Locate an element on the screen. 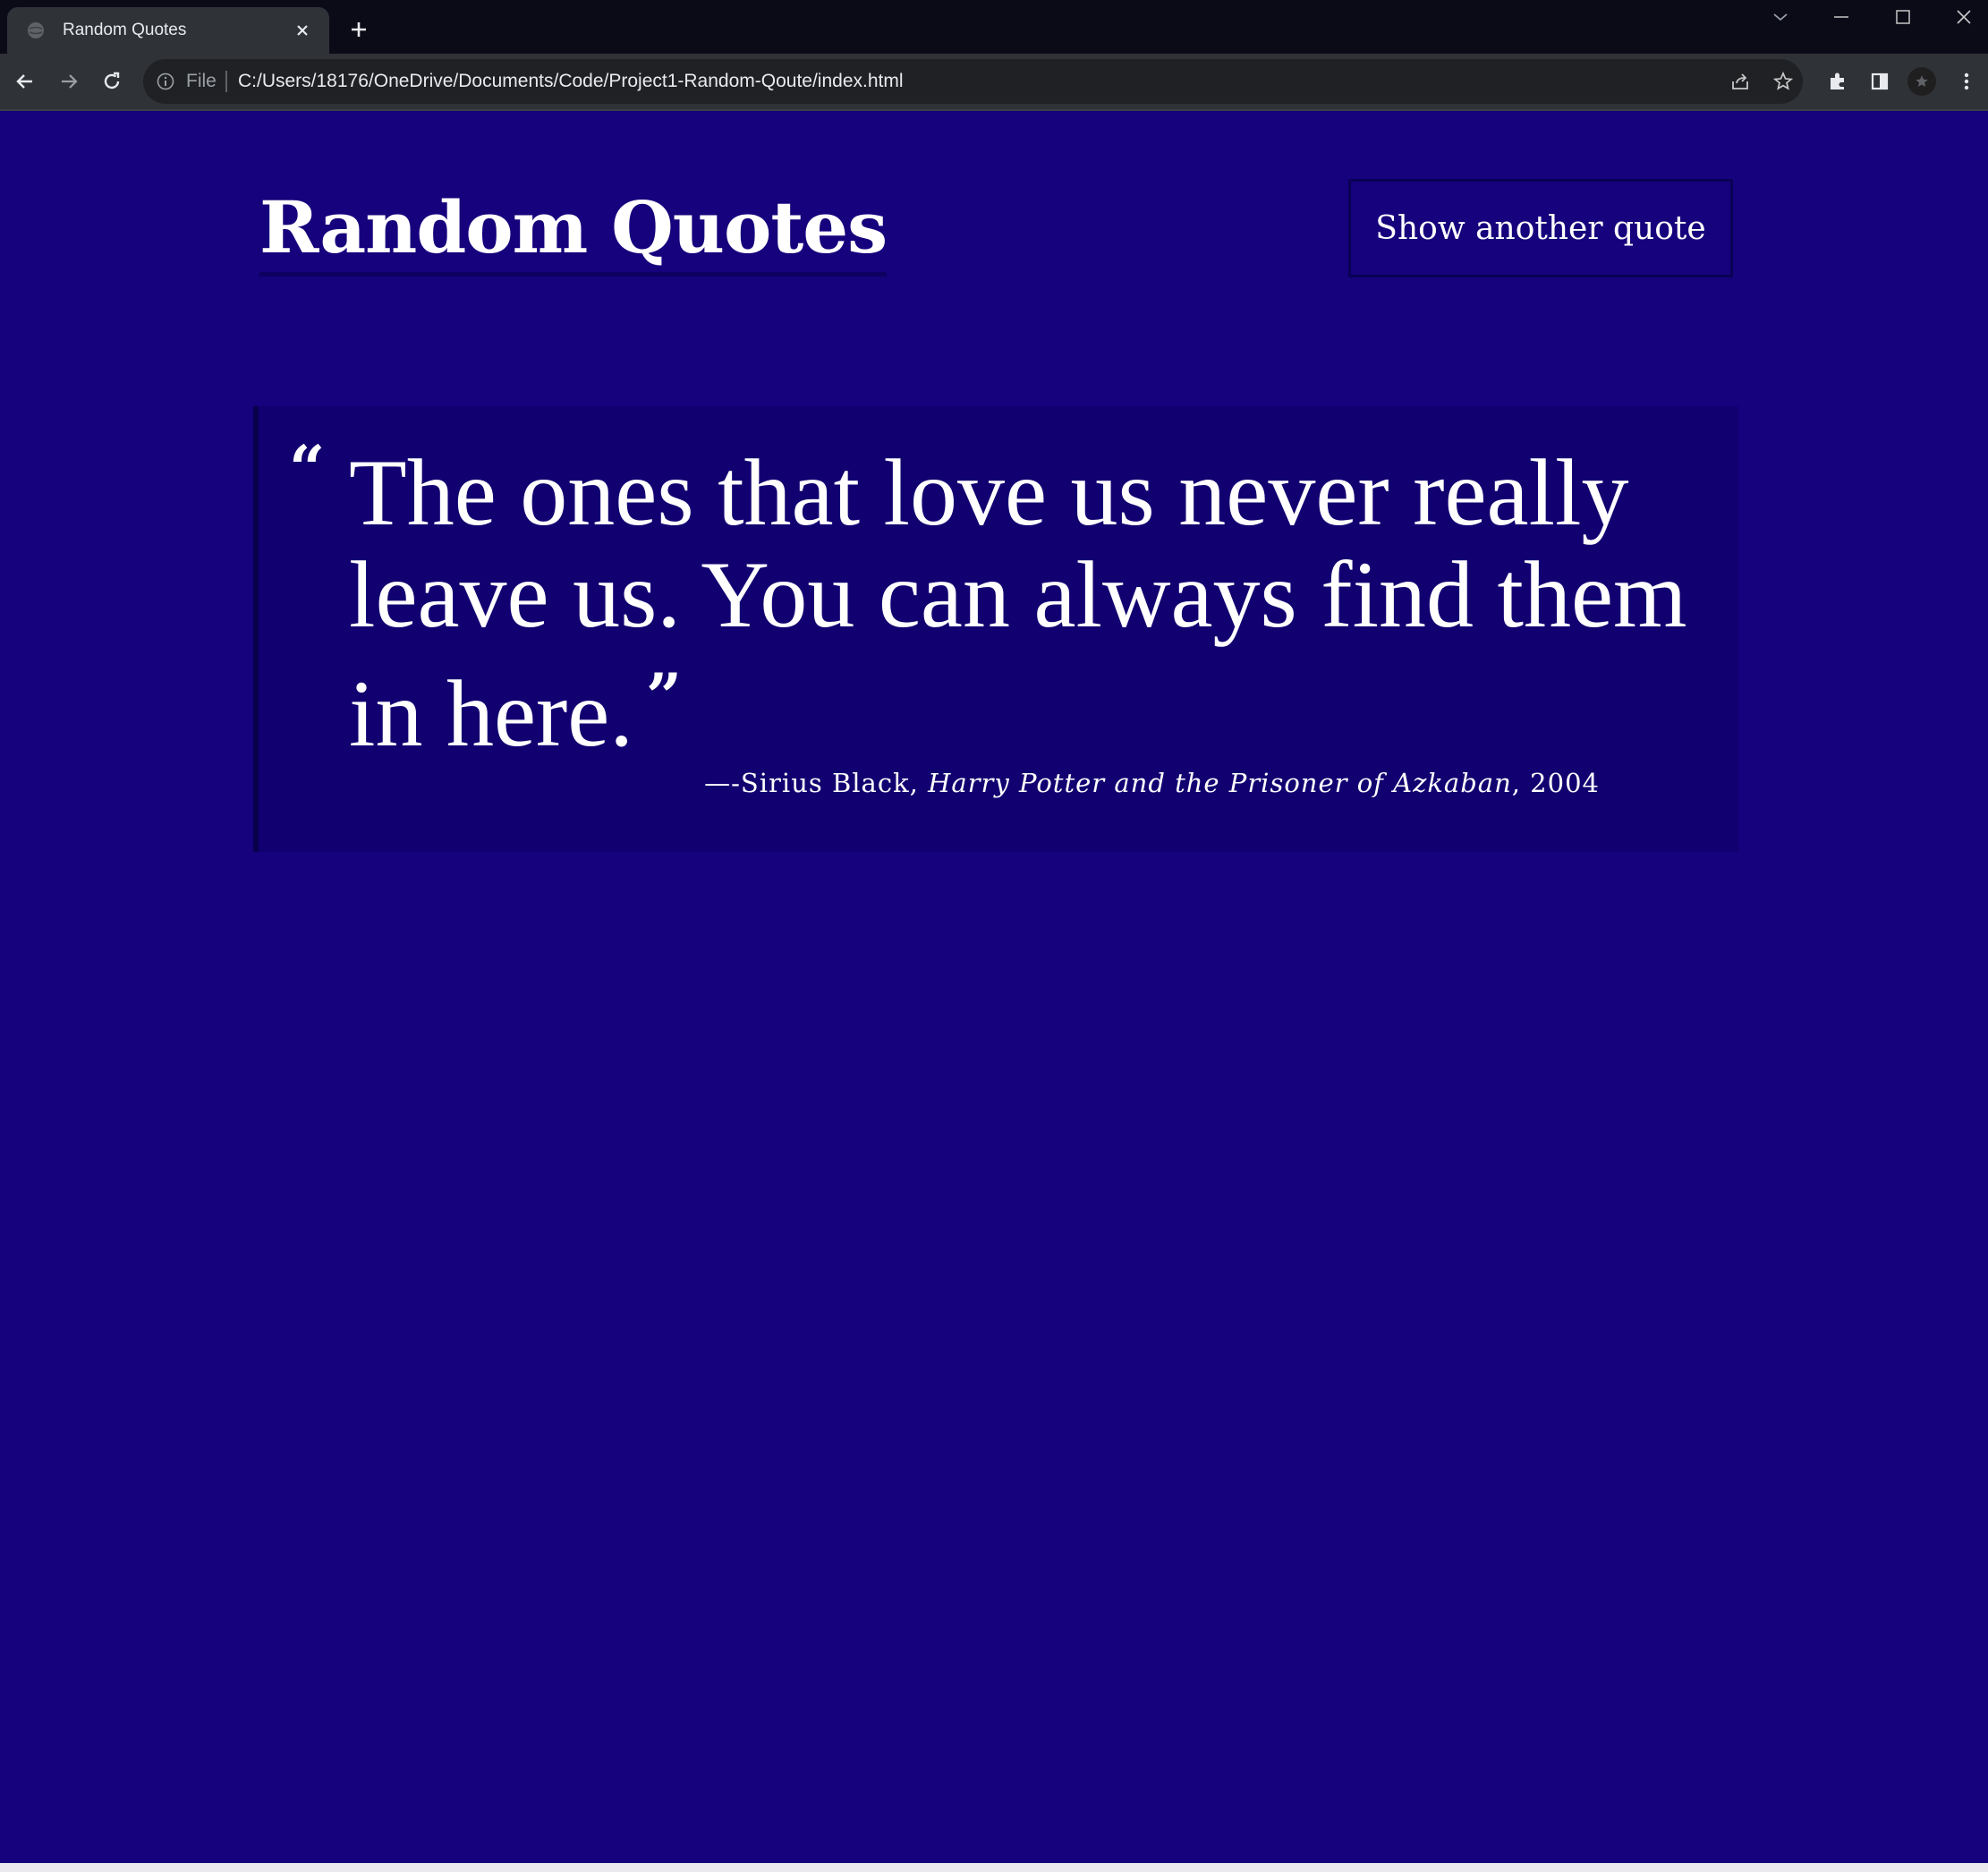 The image size is (1988, 1872). share-icon is located at coordinates (1740, 81).